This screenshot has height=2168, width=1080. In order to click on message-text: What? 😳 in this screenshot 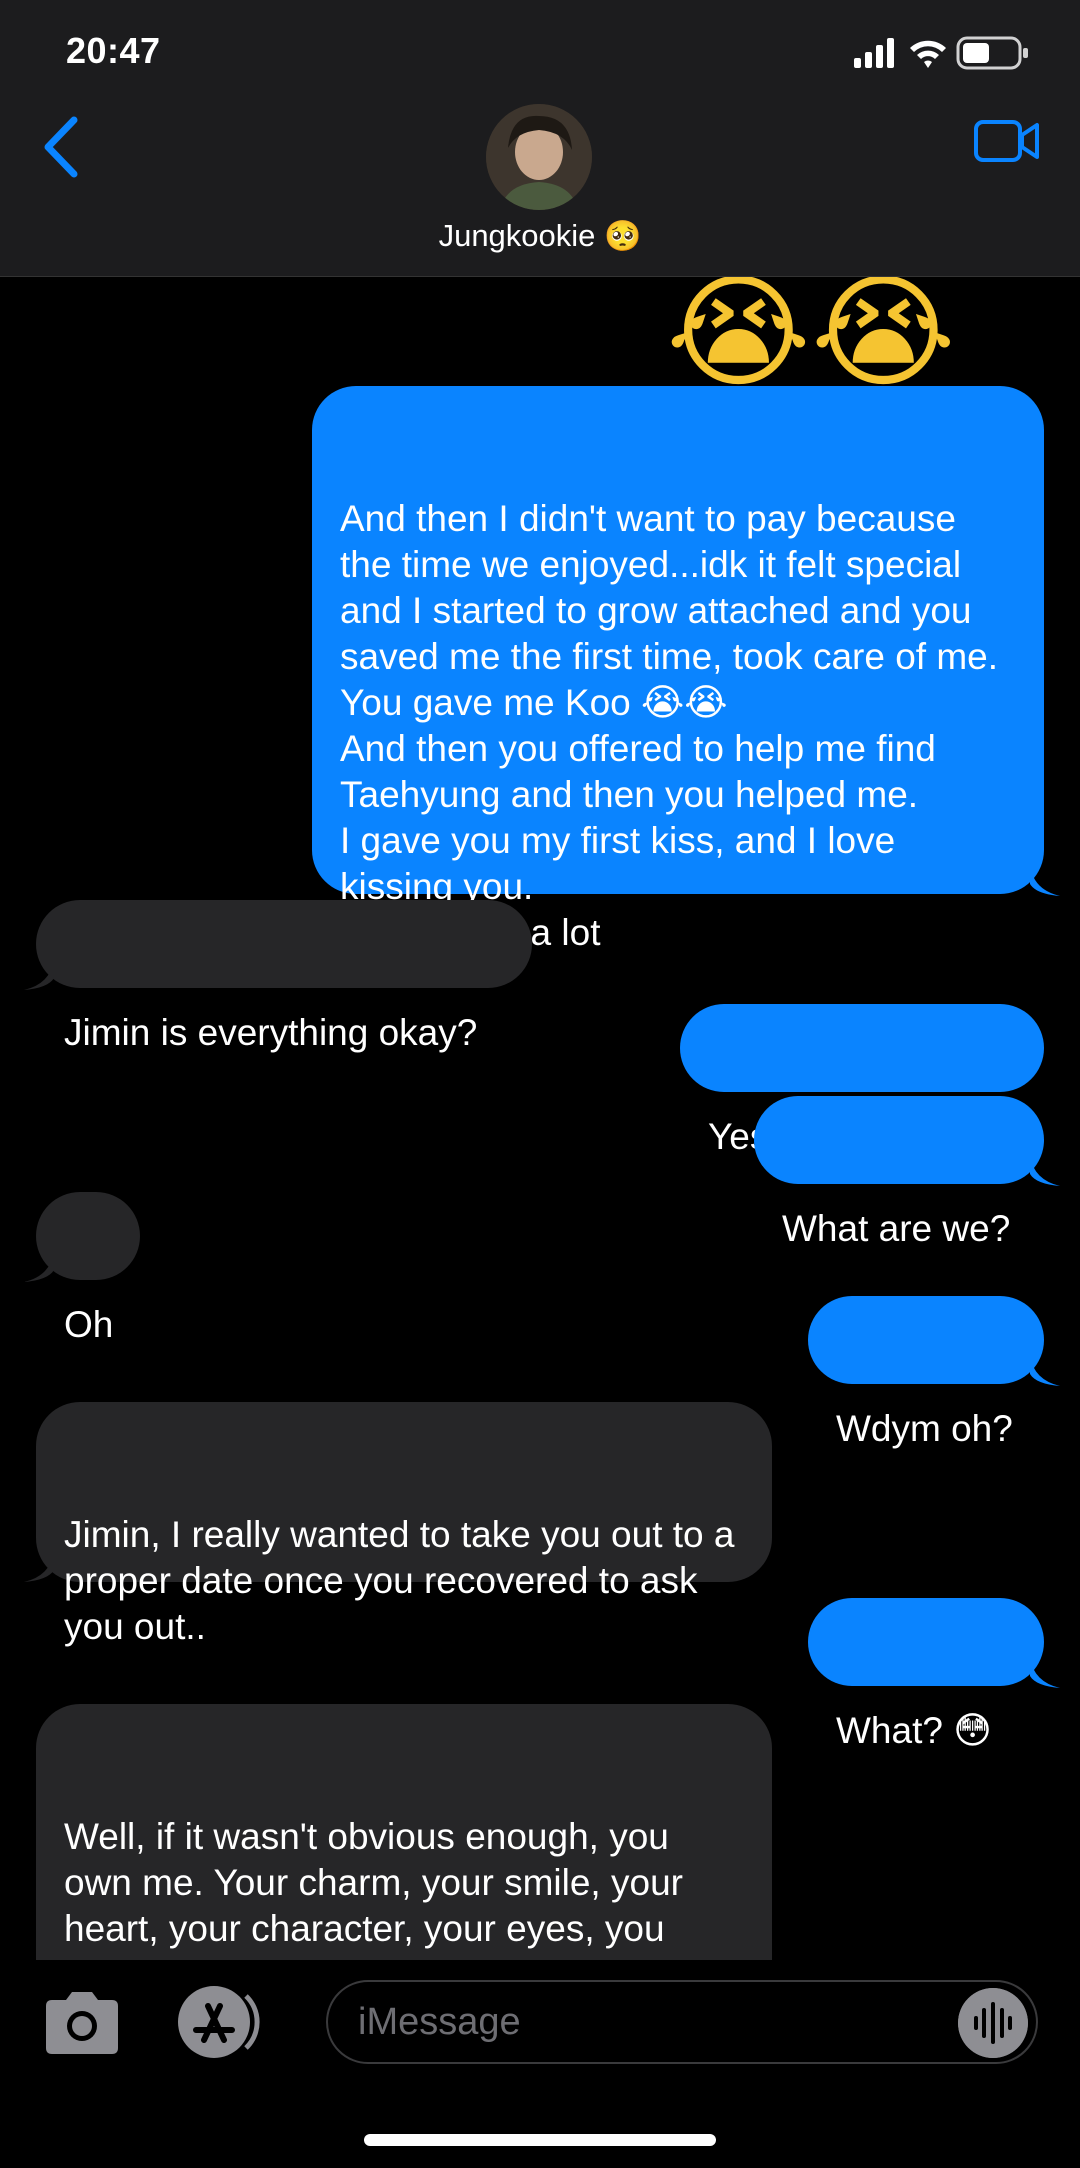, I will do `click(914, 1730)`.